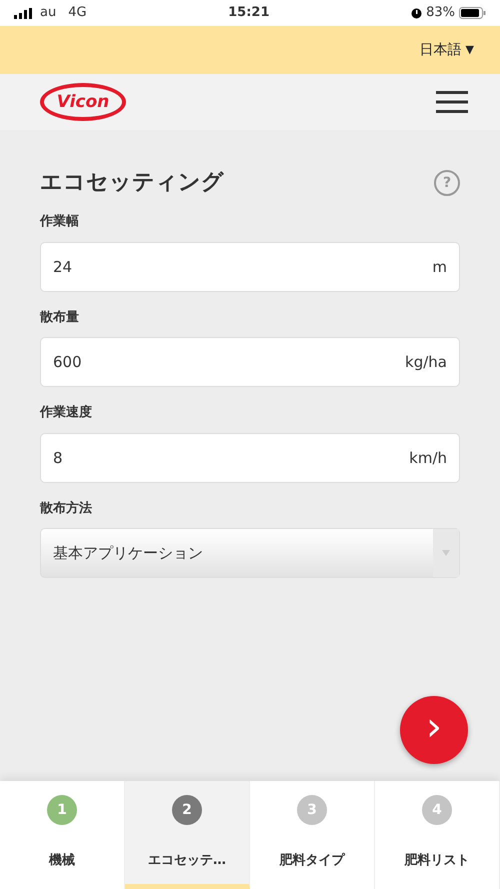 This screenshot has height=889, width=500. I want to click on page-title: エコセッティング, so click(132, 183).